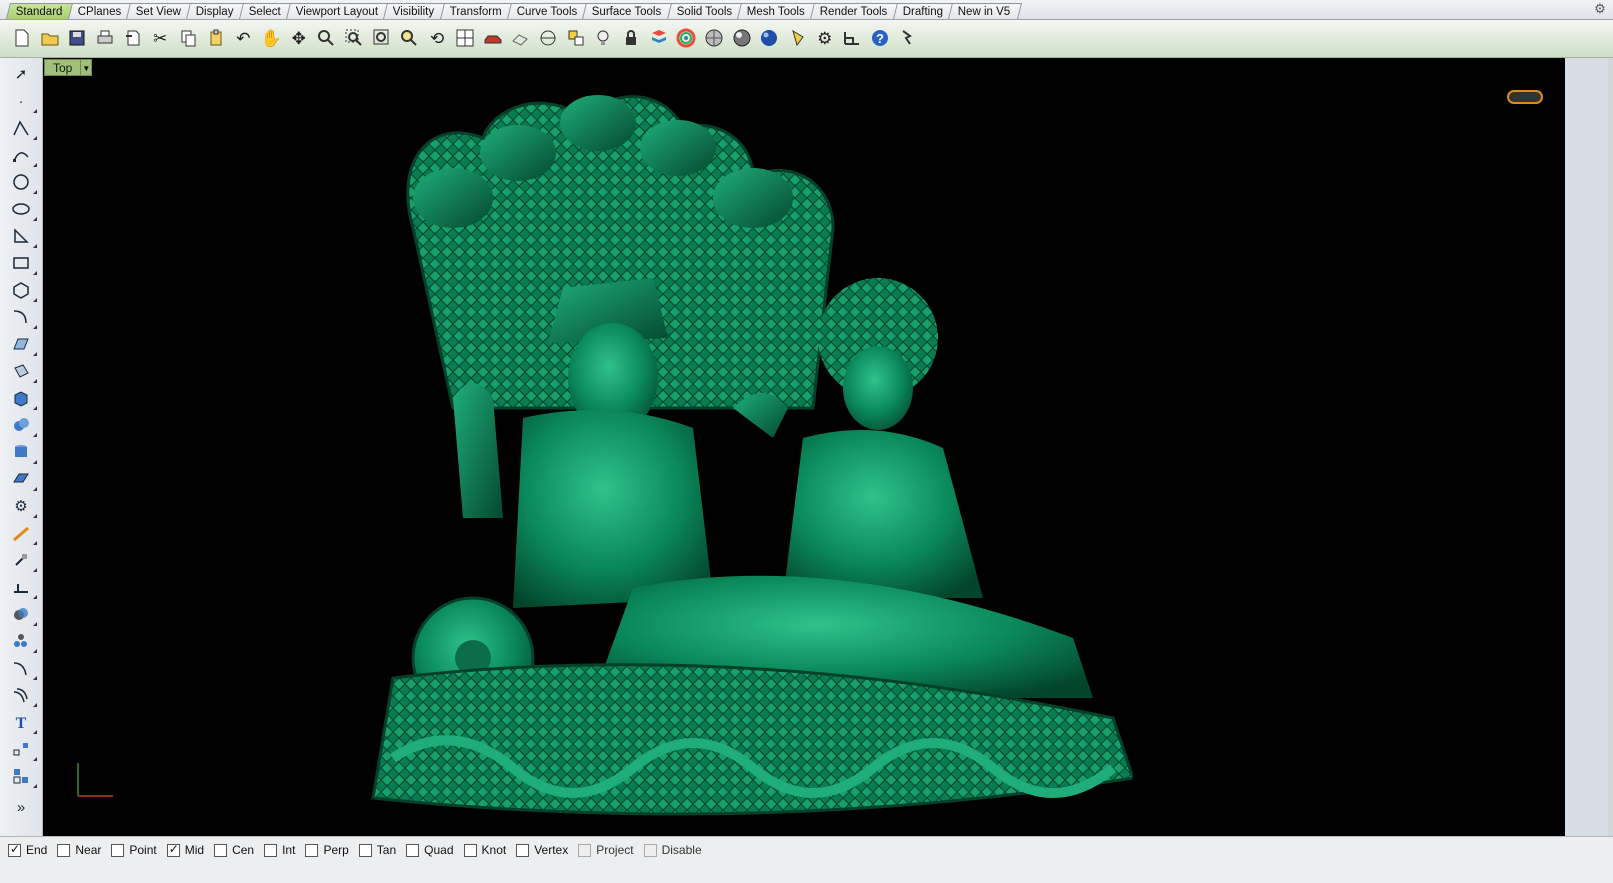 Image resolution: width=1613 pixels, height=883 pixels. I want to click on tab-drafting: Drafting, so click(923, 11).